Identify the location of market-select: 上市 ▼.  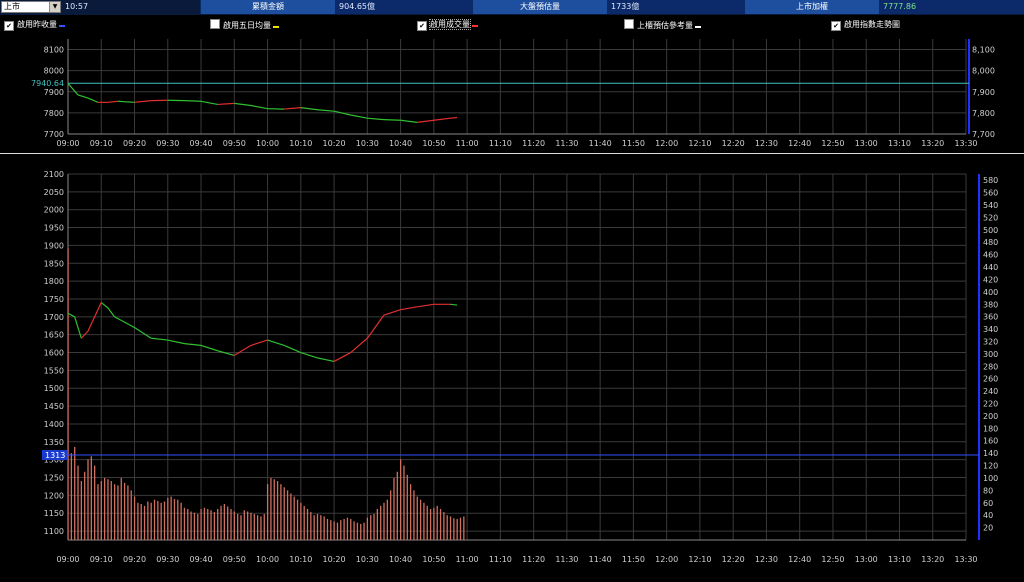
(31, 7).